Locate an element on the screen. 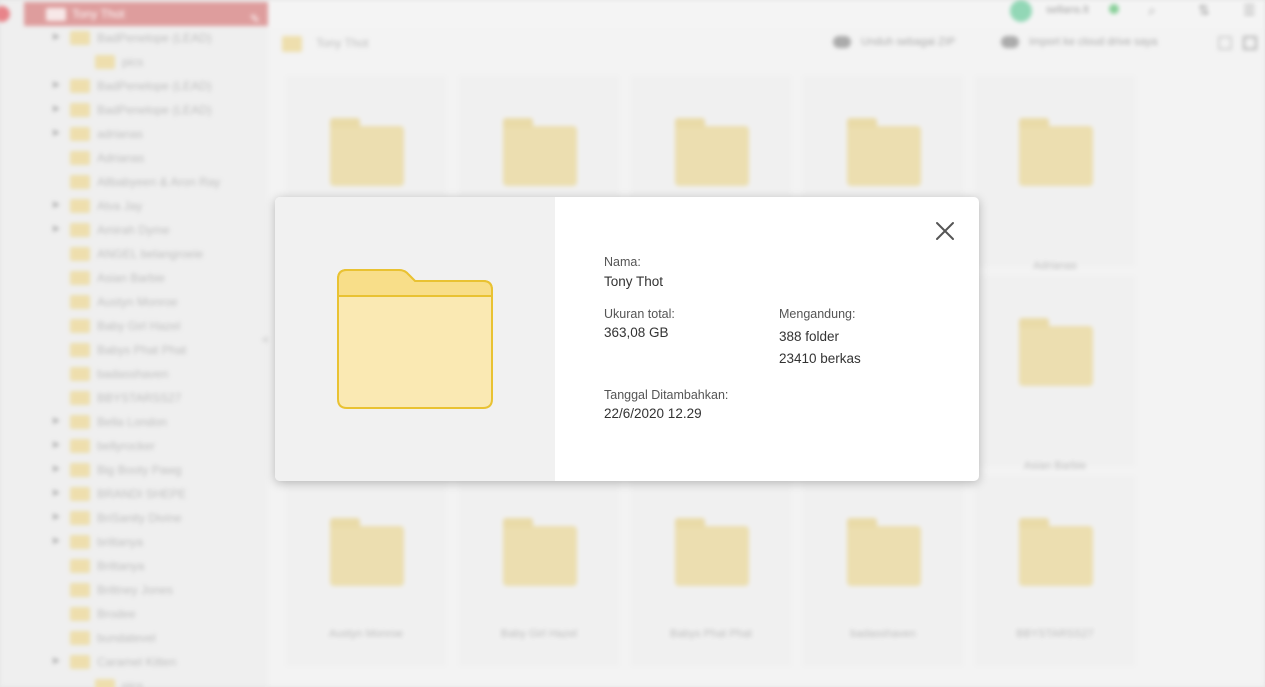  size-value: 363,08 GB is located at coordinates (636, 332).